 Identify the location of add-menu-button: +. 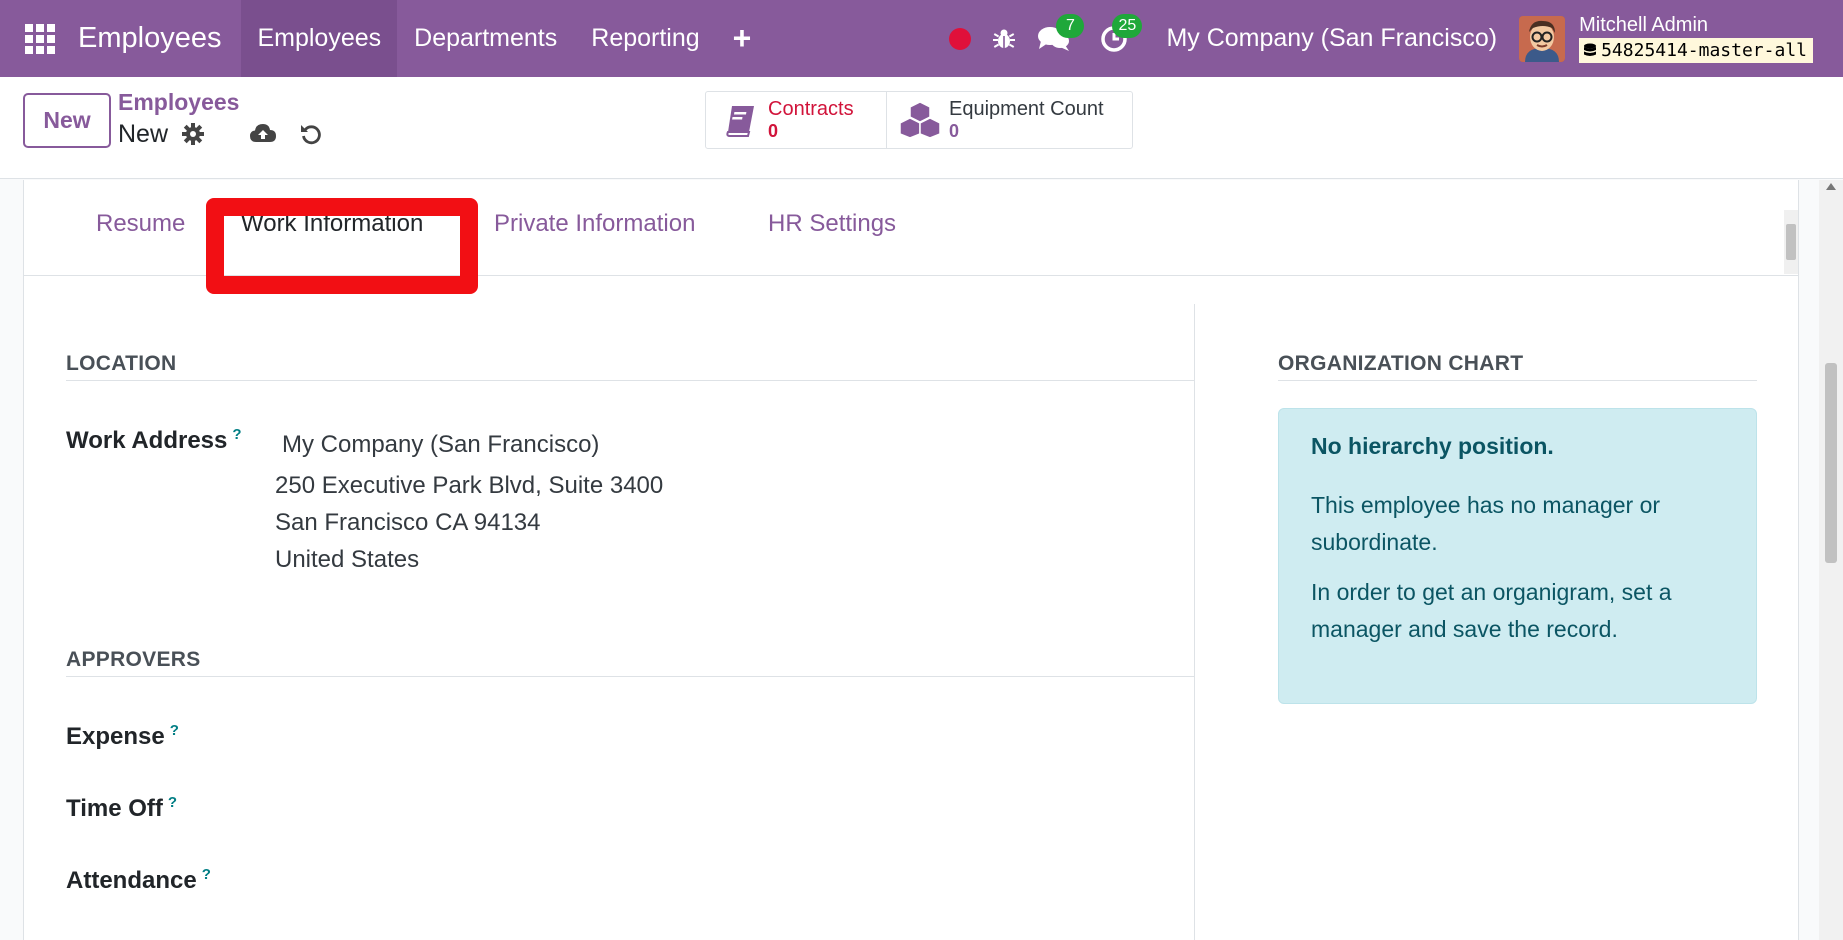
(742, 38).